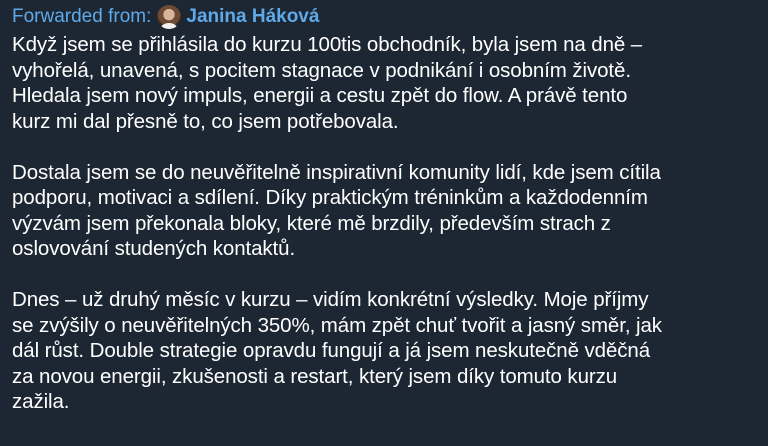  Describe the element at coordinates (252, 17) in the screenshot. I see `sender-name: Janina Háková` at that location.